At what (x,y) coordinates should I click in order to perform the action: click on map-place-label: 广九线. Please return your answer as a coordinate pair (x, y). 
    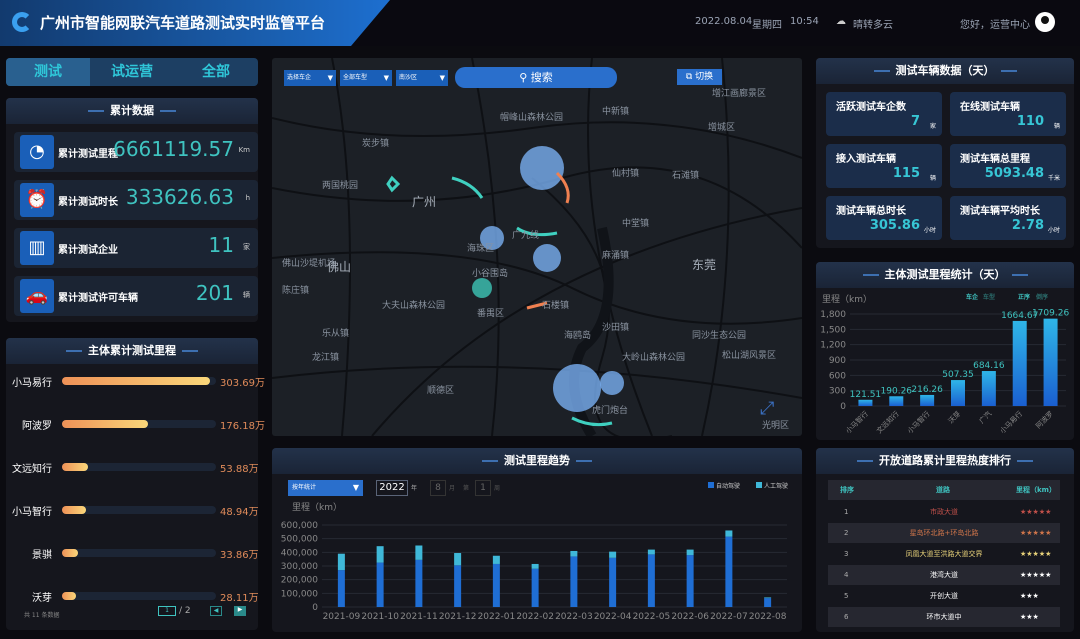
    Looking at the image, I should click on (526, 236).